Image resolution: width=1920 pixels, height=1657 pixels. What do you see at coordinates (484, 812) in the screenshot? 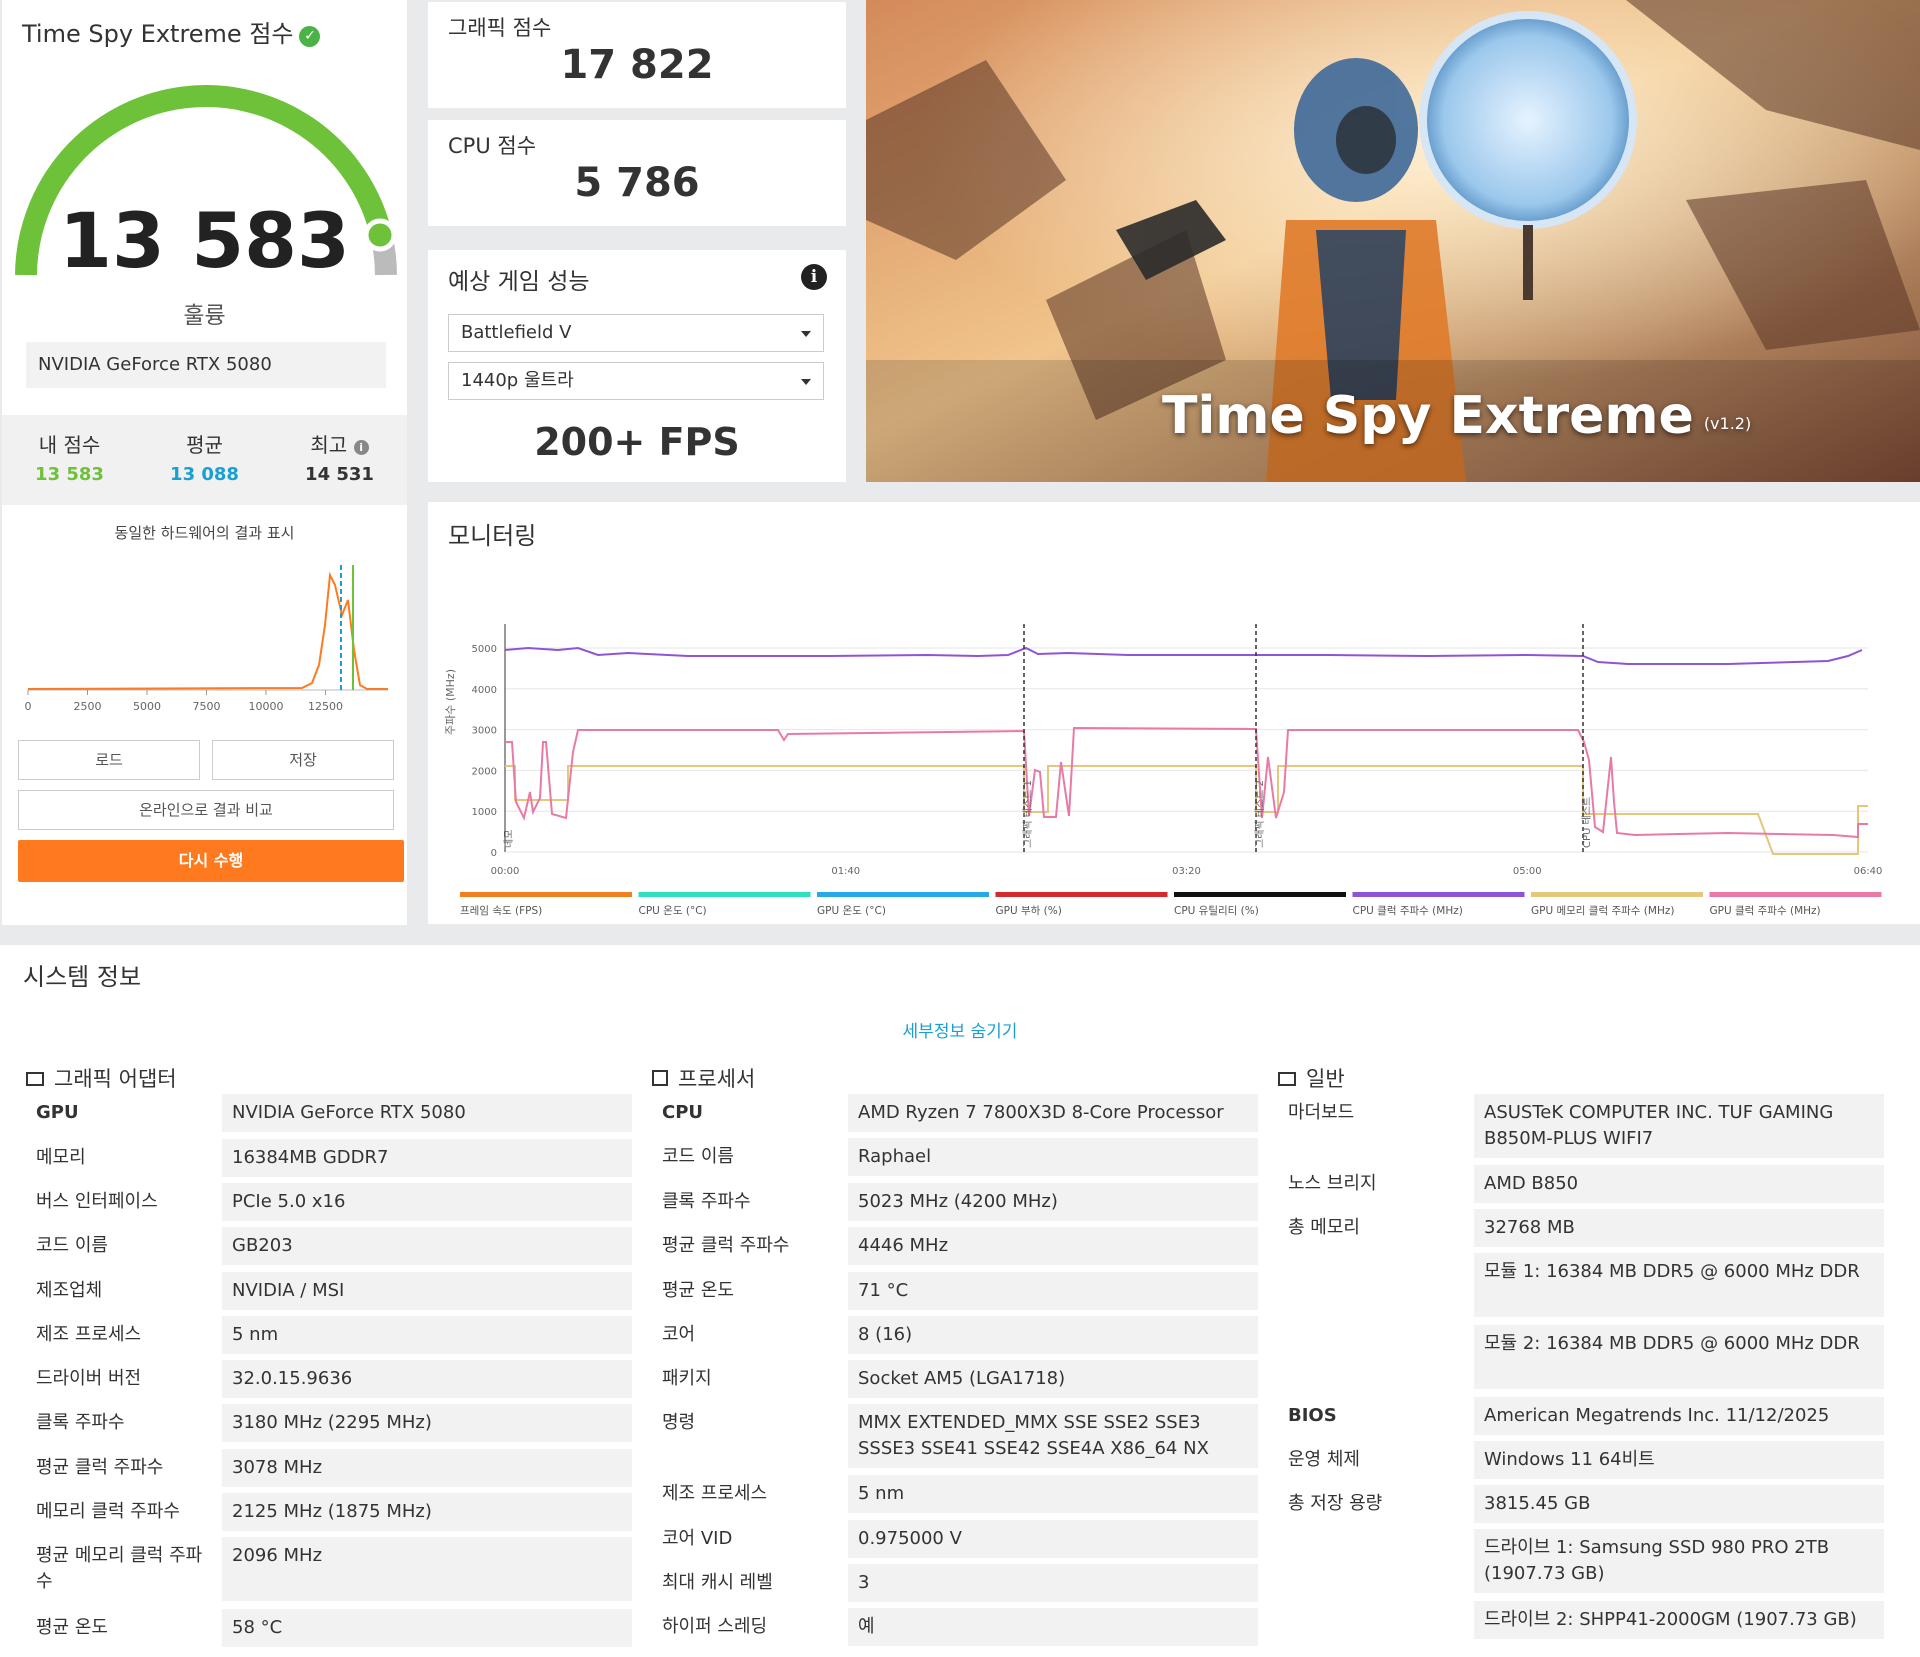
I see `y-tick-label: 1000` at bounding box center [484, 812].